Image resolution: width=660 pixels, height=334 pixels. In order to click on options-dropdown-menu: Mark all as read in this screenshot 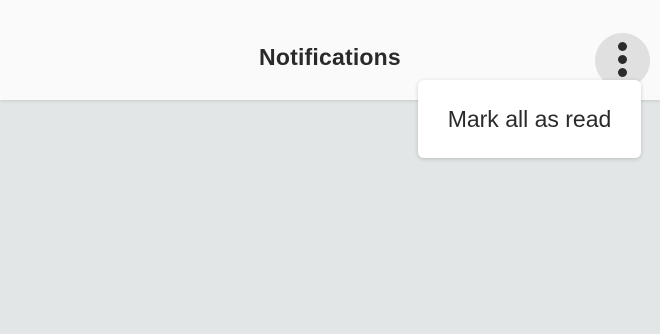, I will do `click(529, 119)`.